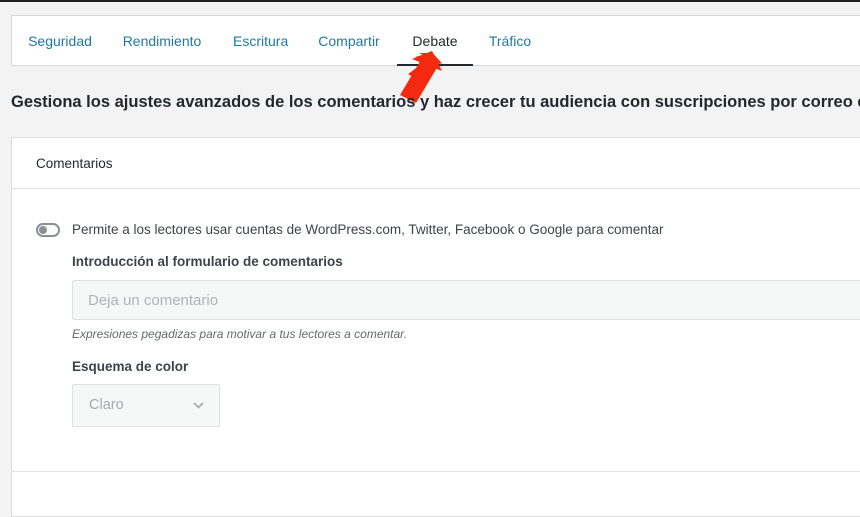 The height and width of the screenshot is (517, 860). What do you see at coordinates (436, 471) in the screenshot?
I see `card-divider` at bounding box center [436, 471].